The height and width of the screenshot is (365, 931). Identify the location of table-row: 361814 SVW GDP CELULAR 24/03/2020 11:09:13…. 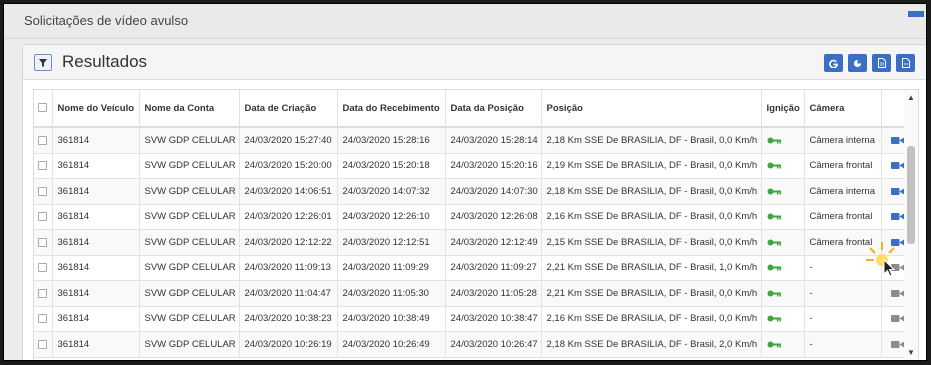
(469, 268).